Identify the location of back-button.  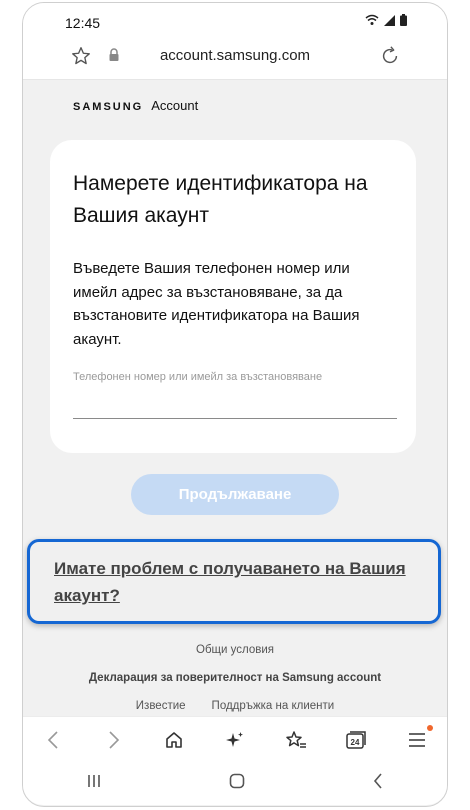
(53, 740).